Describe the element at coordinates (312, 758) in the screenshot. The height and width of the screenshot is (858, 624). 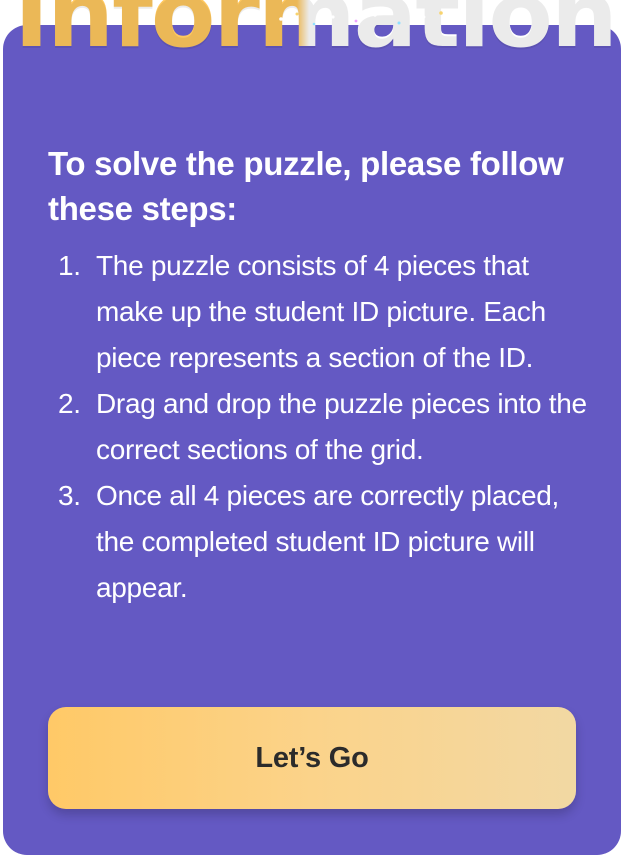
I see `lets-go-button: Let’s Go` at that location.